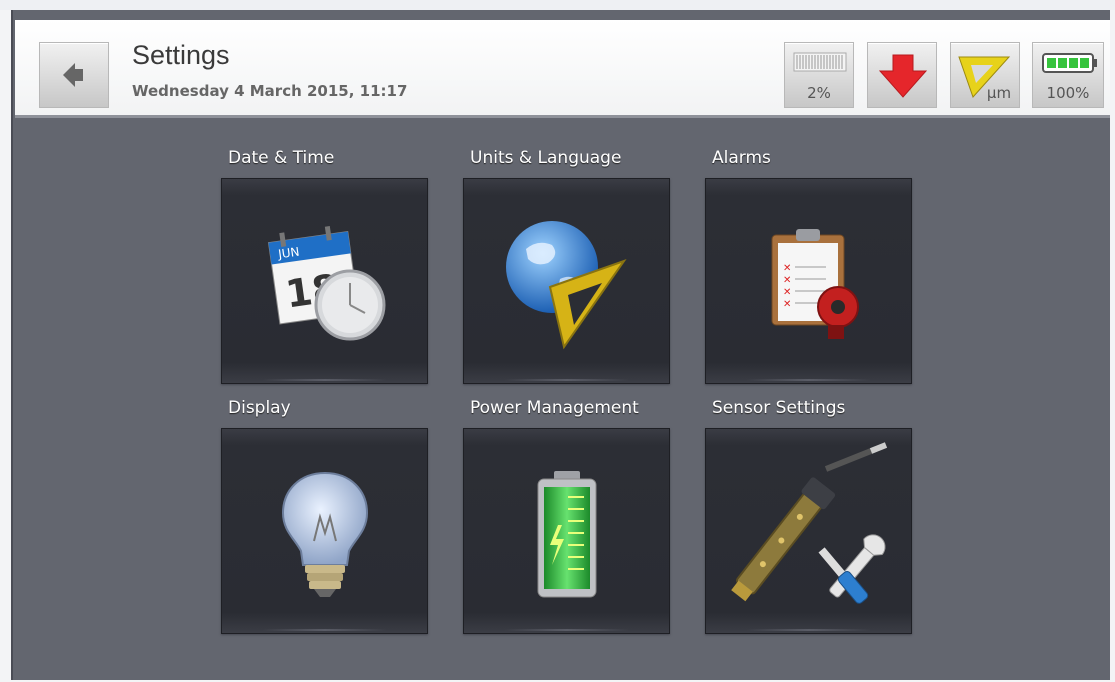 The height and width of the screenshot is (682, 1115). What do you see at coordinates (999, 93) in the screenshot?
I see `units-label: µm` at bounding box center [999, 93].